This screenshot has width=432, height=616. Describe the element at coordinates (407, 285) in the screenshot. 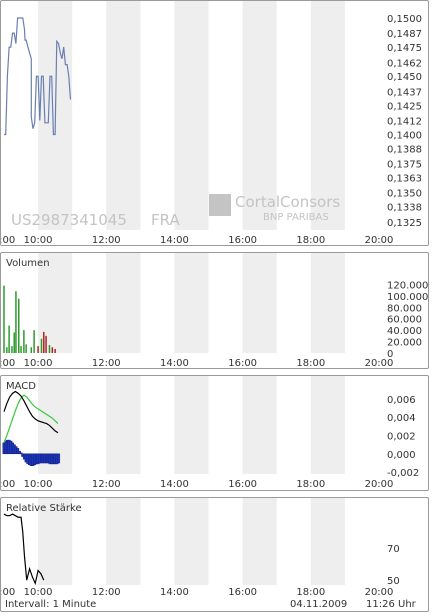

I see `y-tick-label: 120.000` at that location.